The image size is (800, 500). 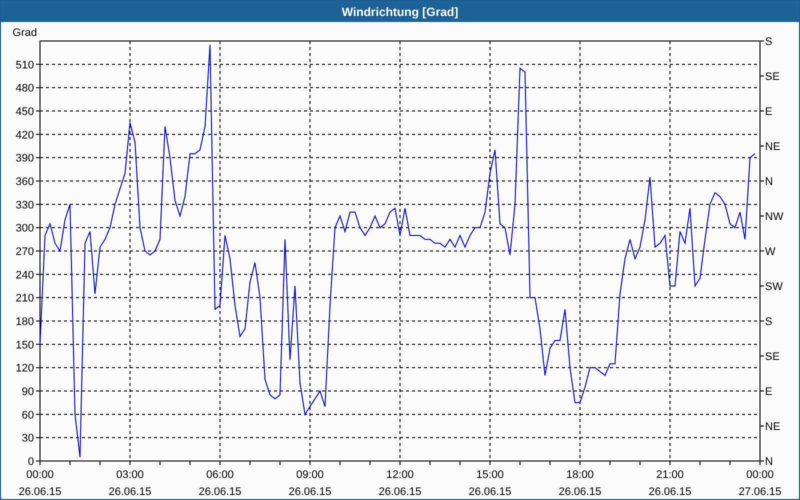 What do you see at coordinates (774, 287) in the screenshot?
I see `direction-label: SW` at bounding box center [774, 287].